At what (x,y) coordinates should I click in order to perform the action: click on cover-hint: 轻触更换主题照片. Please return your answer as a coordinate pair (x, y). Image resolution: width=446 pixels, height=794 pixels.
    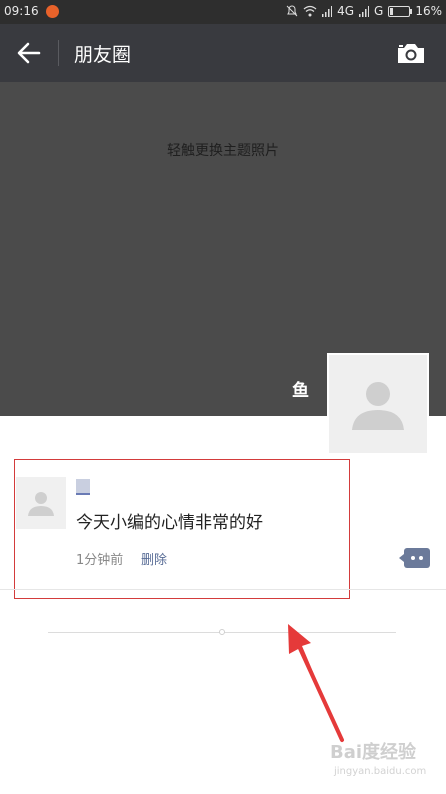
    Looking at the image, I should click on (223, 151).